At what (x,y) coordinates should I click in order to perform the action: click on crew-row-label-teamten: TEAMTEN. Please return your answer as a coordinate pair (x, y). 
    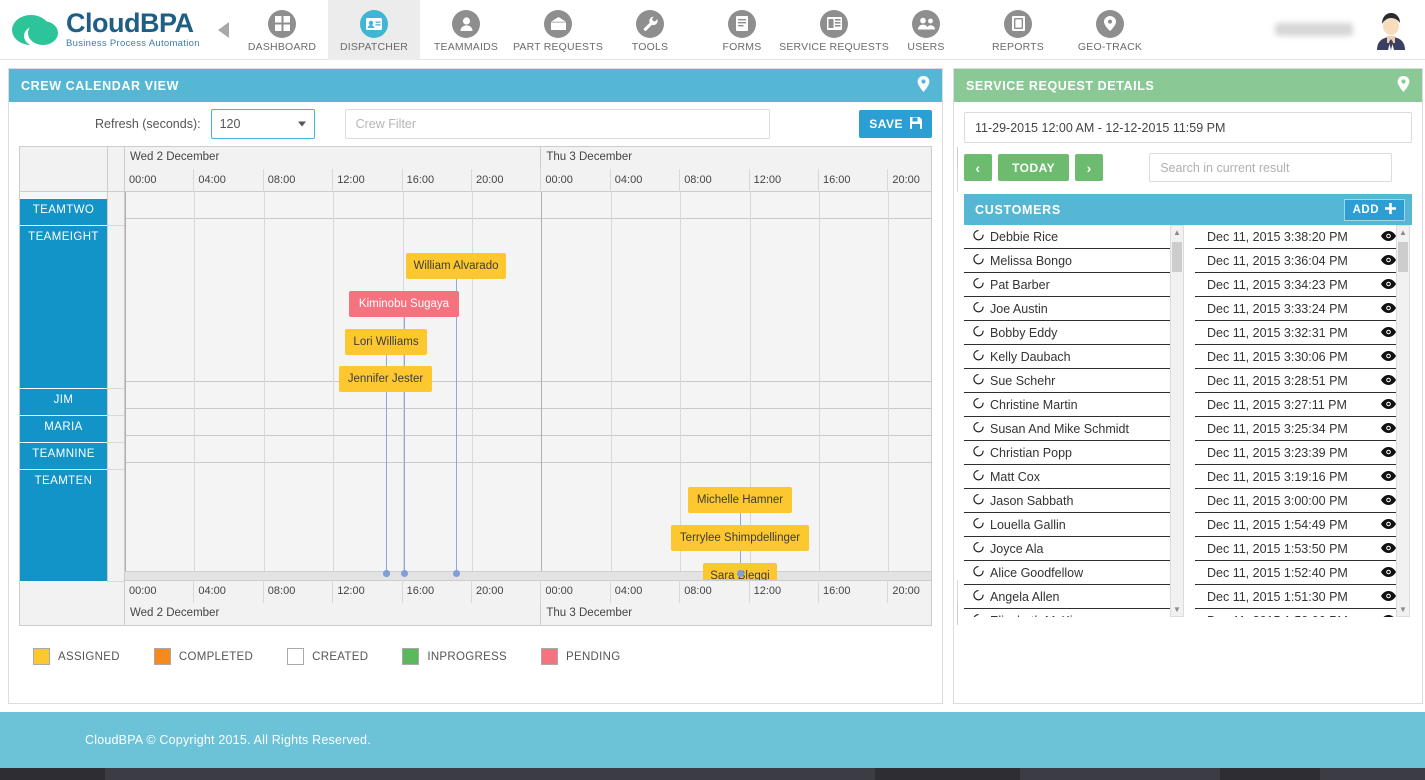
    Looking at the image, I should click on (63, 526).